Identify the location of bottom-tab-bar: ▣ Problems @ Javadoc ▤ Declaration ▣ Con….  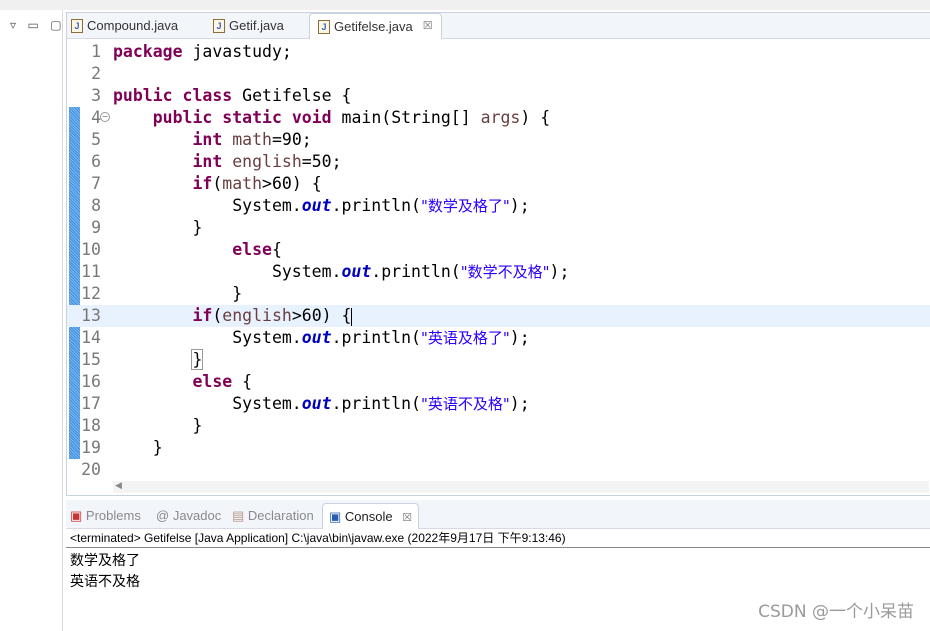
(498, 514).